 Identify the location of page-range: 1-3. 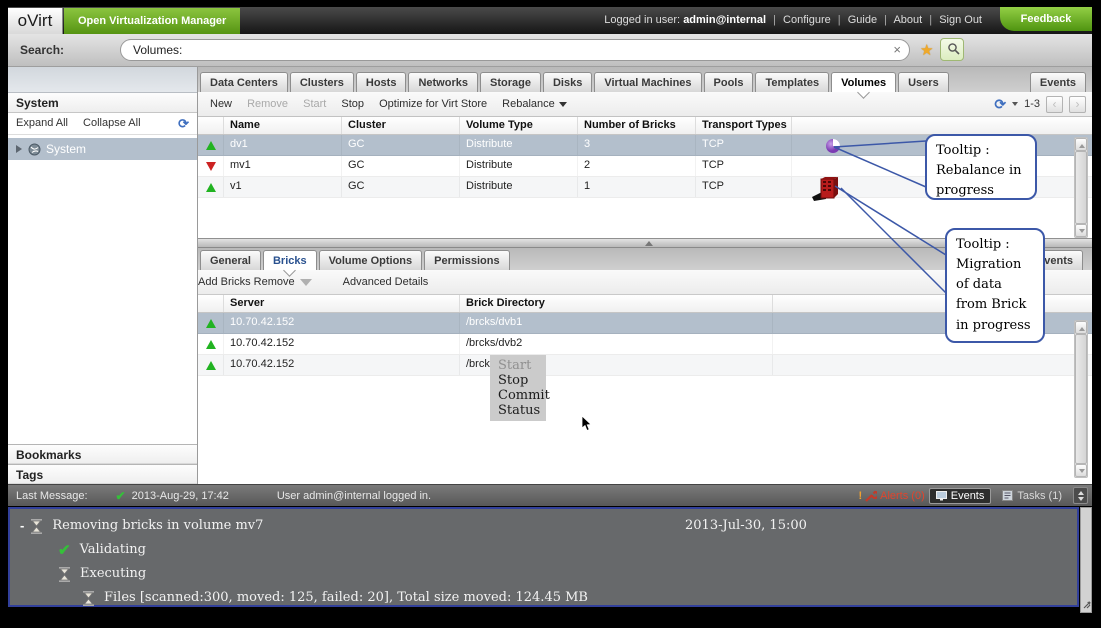
(1032, 104).